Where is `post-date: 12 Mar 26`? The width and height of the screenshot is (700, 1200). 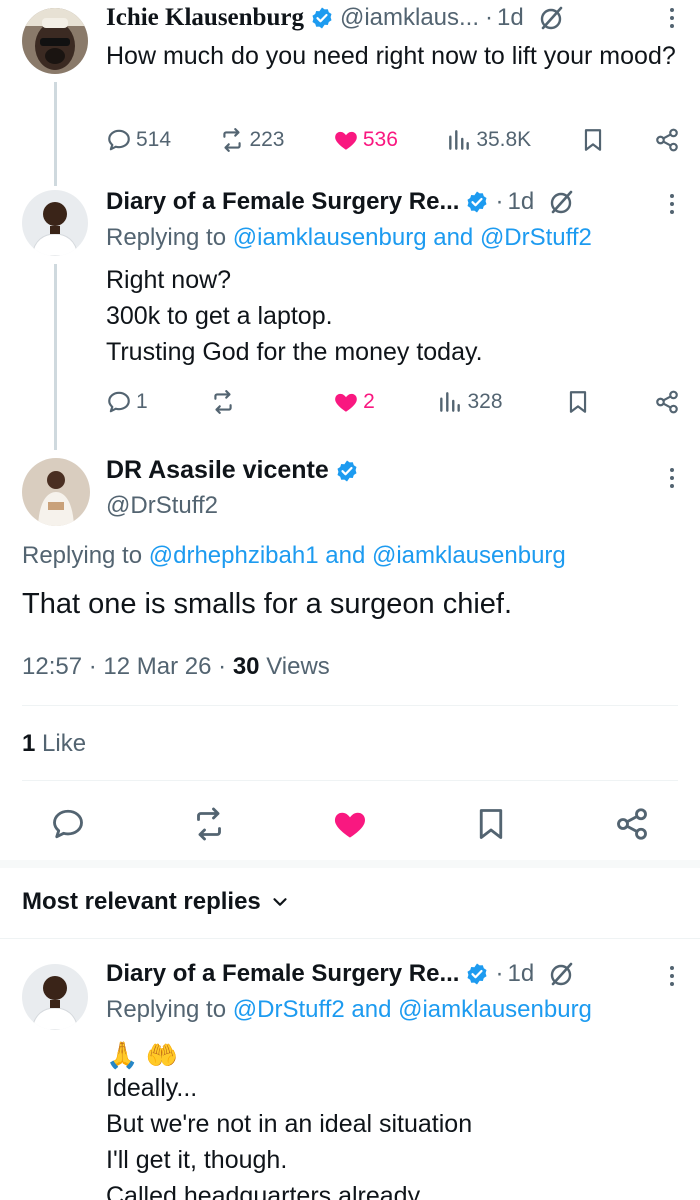
post-date: 12 Mar 26 is located at coordinates (157, 666).